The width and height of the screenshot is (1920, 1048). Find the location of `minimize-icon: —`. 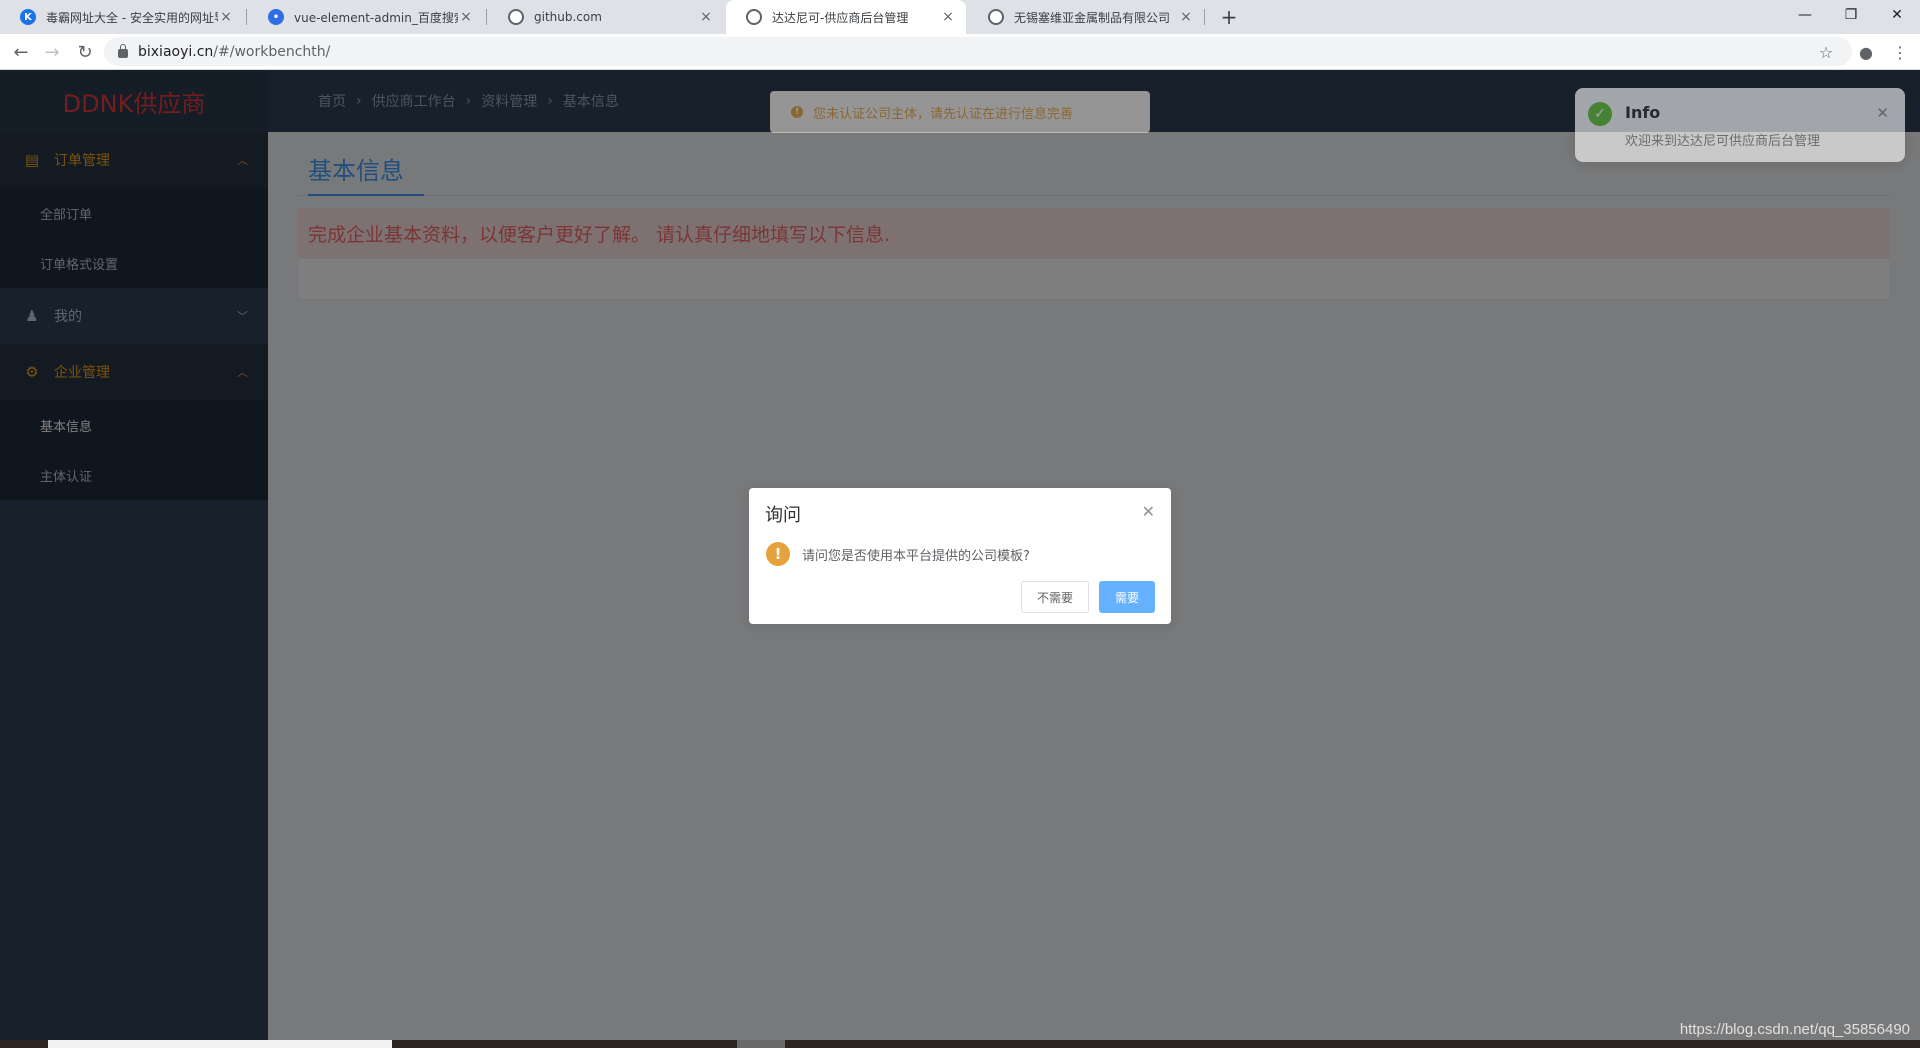

minimize-icon: — is located at coordinates (1805, 15).